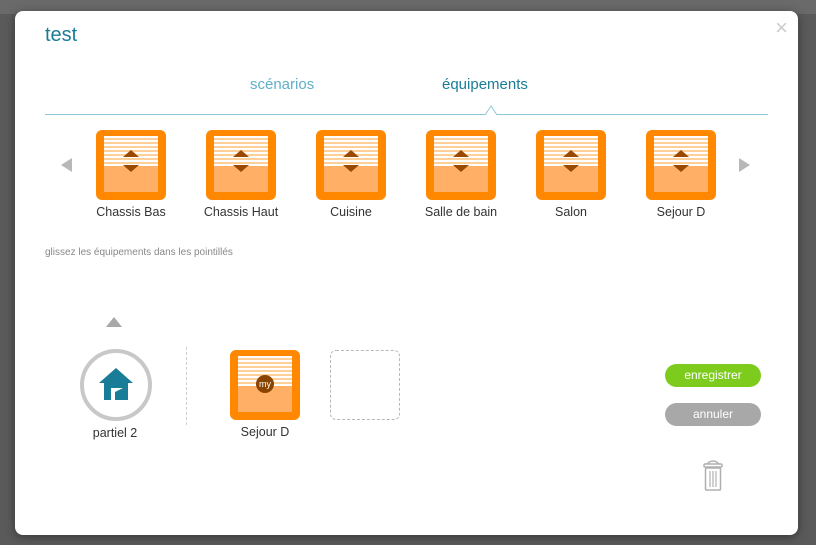 This screenshot has width=816, height=545. I want to click on equipment-item-salon: Salon, so click(571, 174).